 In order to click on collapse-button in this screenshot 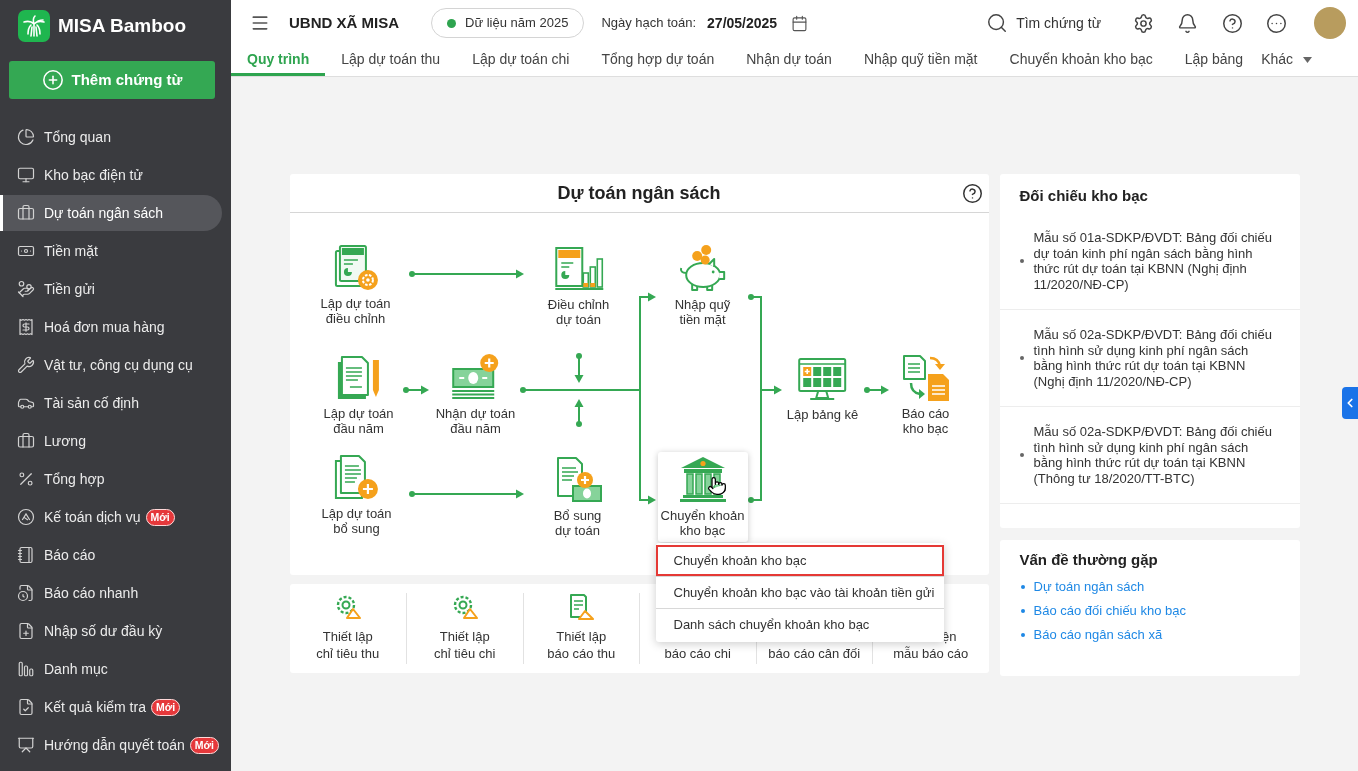, I will do `click(1350, 403)`.